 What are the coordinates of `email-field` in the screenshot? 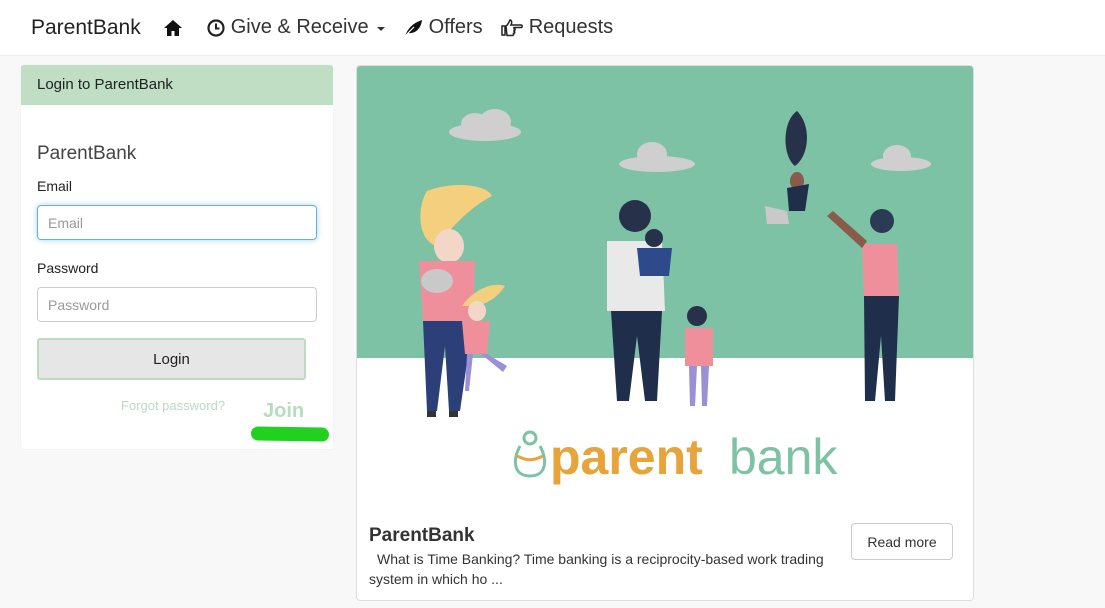 It's located at (177, 222).